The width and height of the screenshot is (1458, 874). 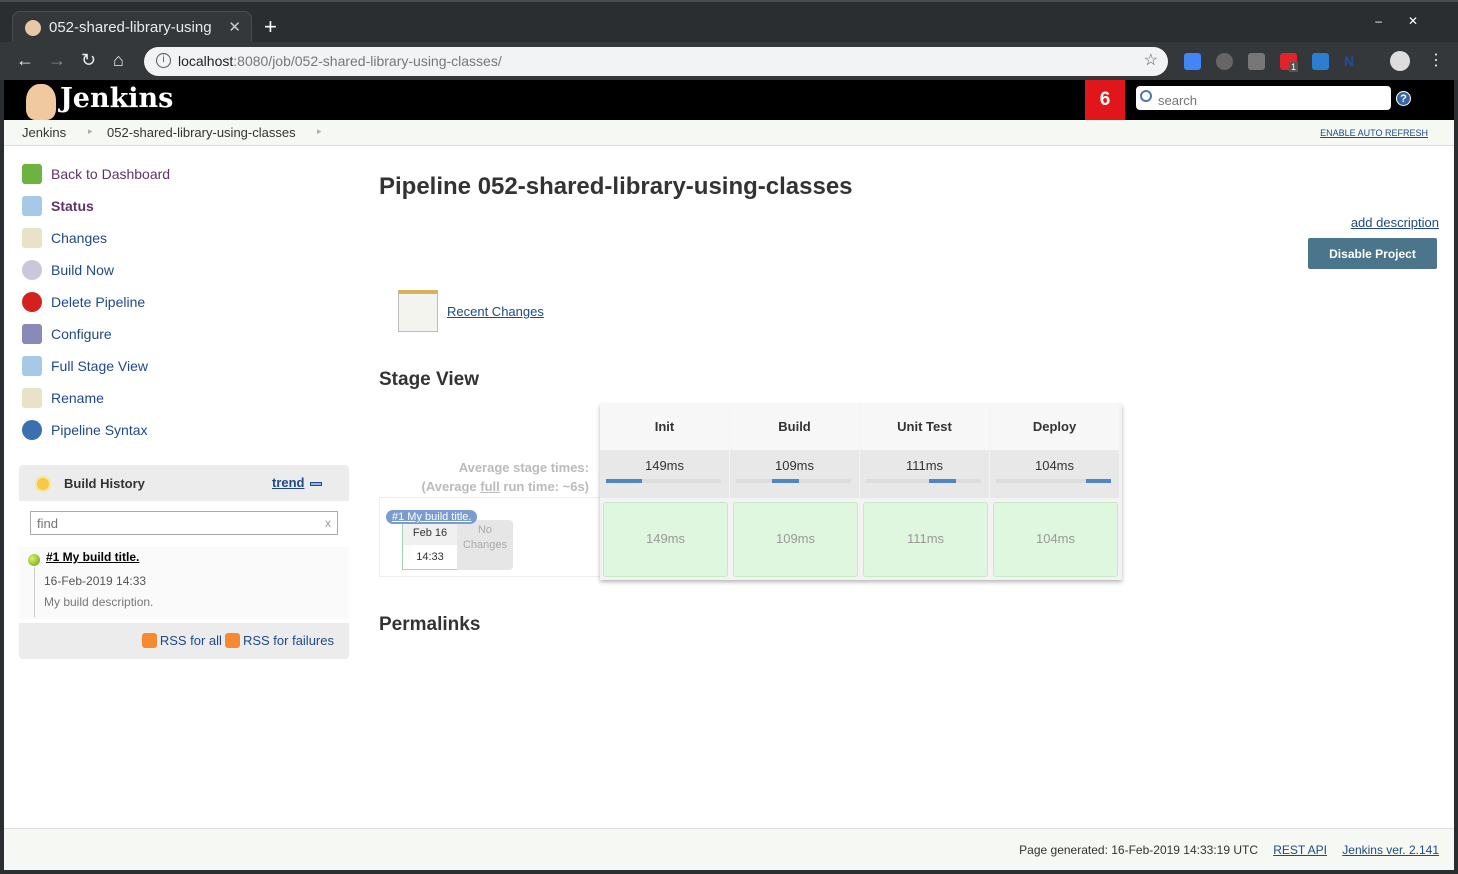 I want to click on sidebar-item-label: Changes, so click(x=79, y=238).